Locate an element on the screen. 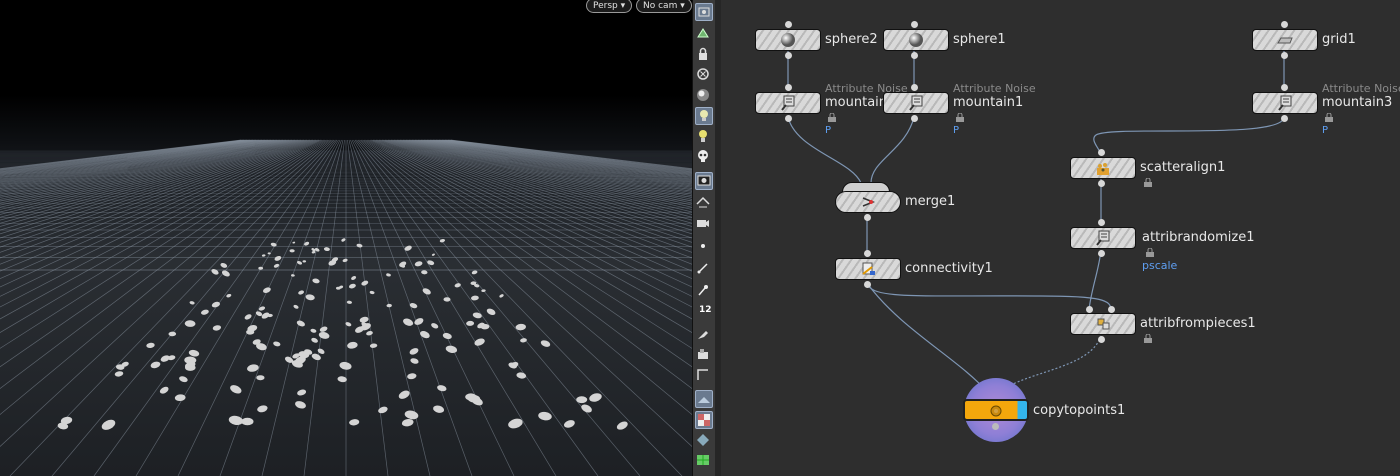 Image resolution: width=1400 pixels, height=476 pixels. diamond-icon is located at coordinates (703, 440).